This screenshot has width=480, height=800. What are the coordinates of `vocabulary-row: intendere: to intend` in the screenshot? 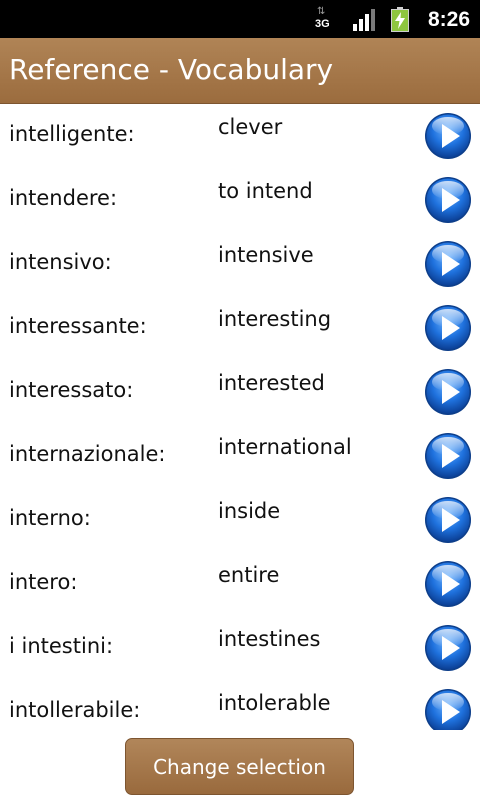 It's located at (240, 200).